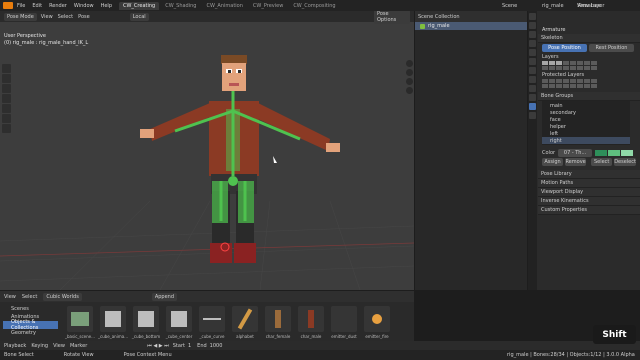  What do you see at coordinates (553, 161) in the screenshot?
I see `assign-button: Assign` at bounding box center [553, 161].